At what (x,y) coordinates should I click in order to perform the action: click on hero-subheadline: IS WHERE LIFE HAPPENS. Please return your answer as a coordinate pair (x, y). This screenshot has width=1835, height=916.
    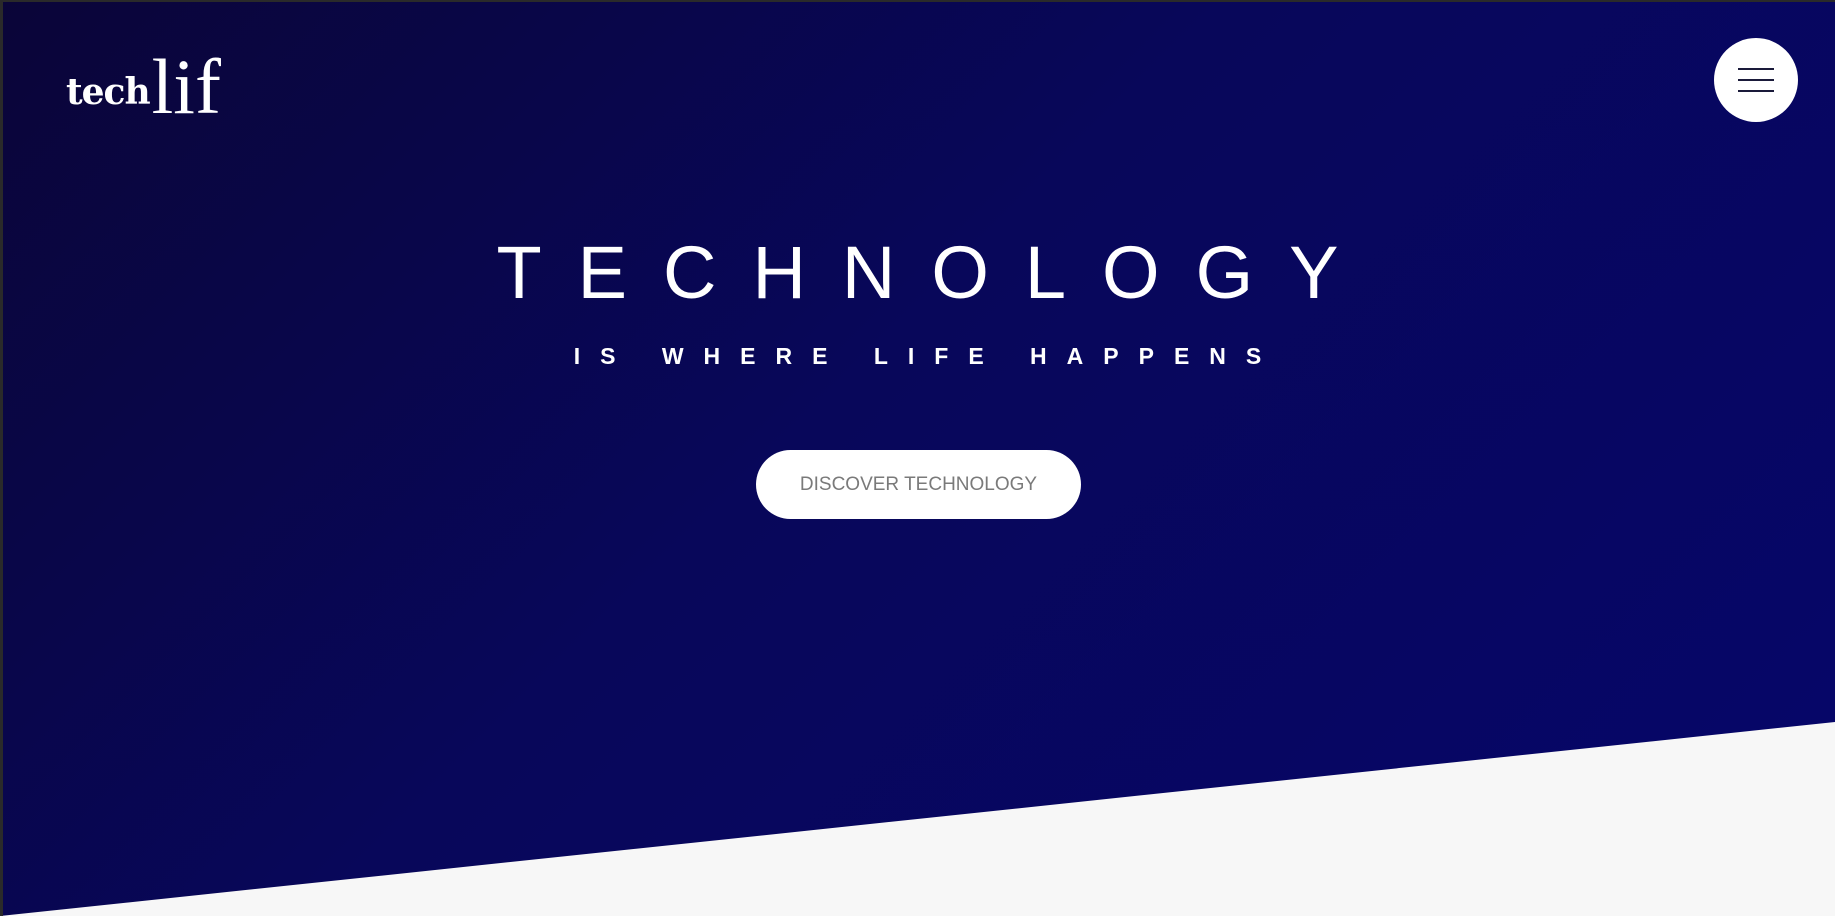
    Looking at the image, I should click on (927, 356).